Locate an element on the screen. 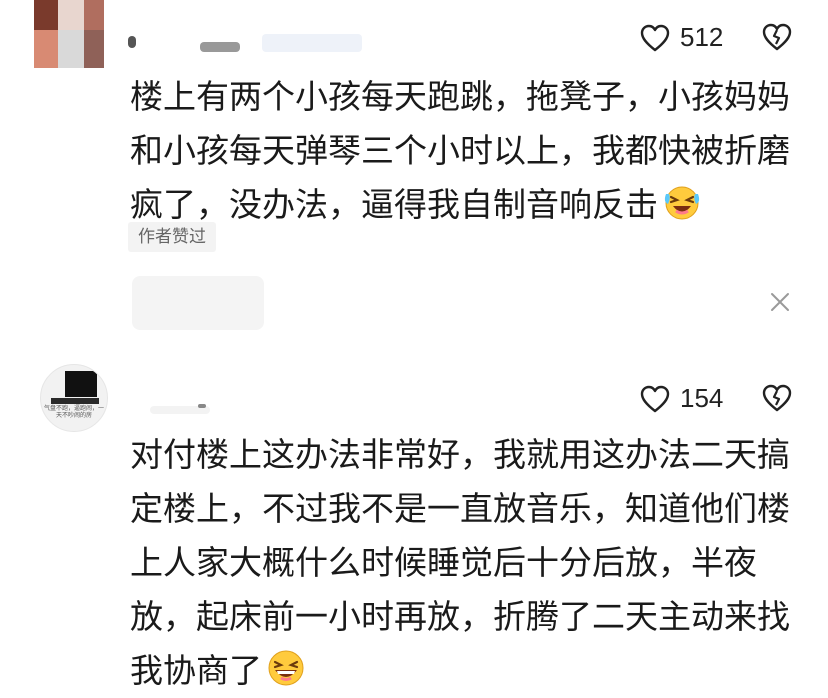 Image resolution: width=828 pixels, height=698 pixels. comment-line: 和小孩每天弹琴三个小时以上，我都快被折磨 is located at coordinates (460, 150).